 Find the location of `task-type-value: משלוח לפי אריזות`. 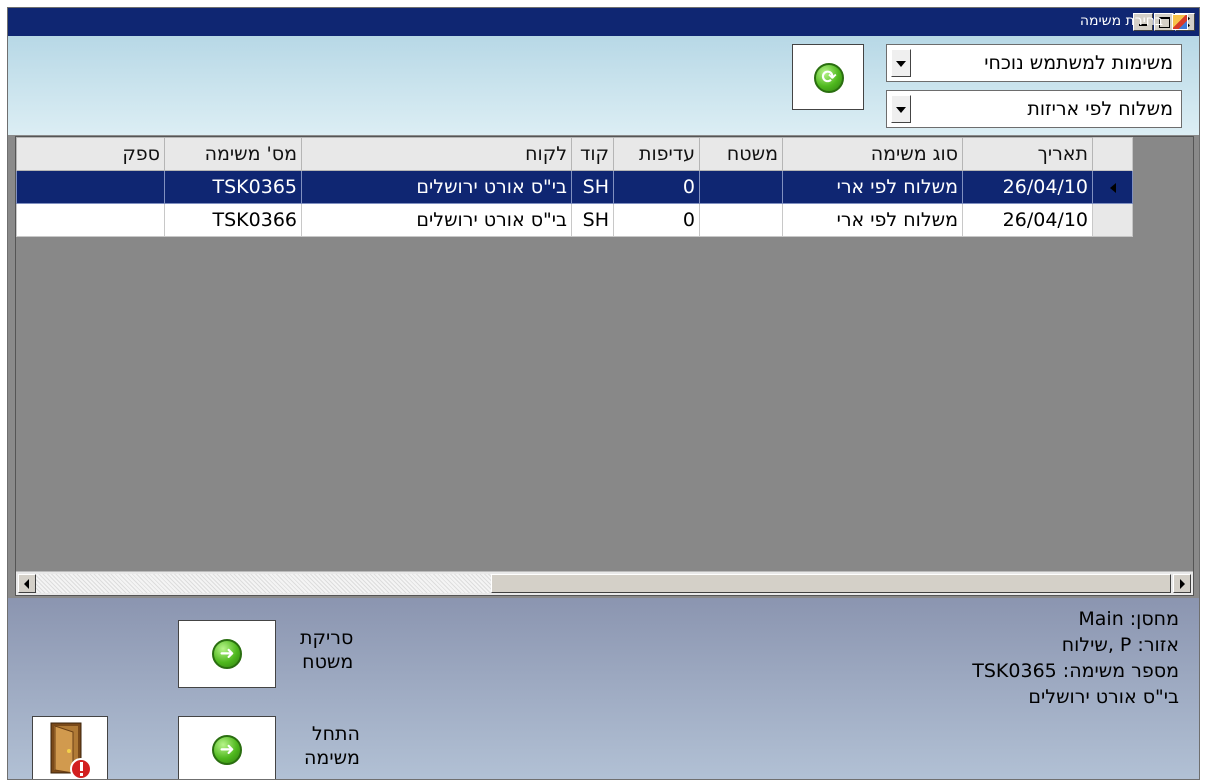

task-type-value: משלוח לפי אריזות is located at coordinates (1100, 109).